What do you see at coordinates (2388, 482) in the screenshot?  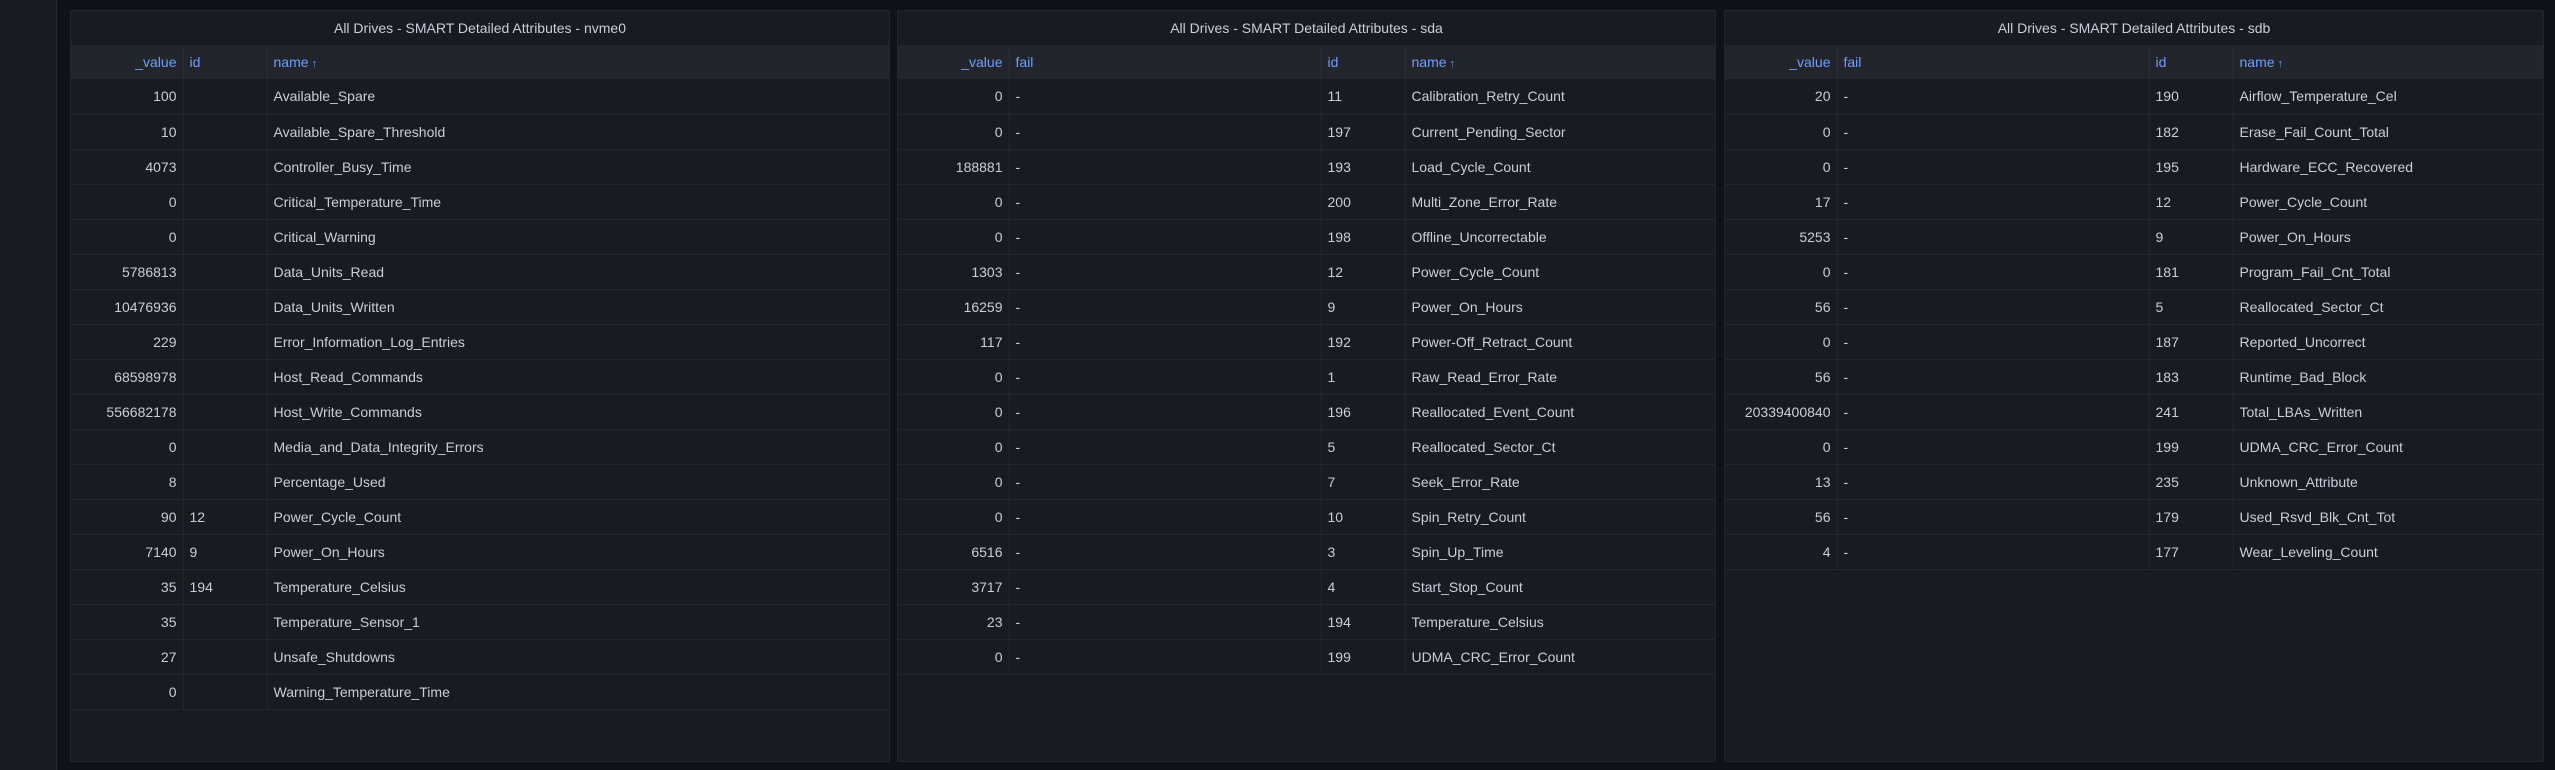 I see `cell-name: Unknown_Attribute` at bounding box center [2388, 482].